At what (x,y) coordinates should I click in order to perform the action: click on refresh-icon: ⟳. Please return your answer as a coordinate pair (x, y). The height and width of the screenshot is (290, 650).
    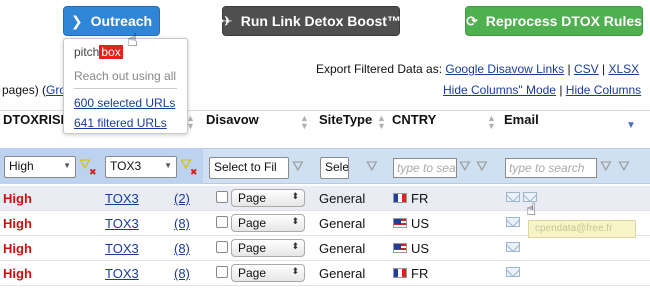
    Looking at the image, I should click on (472, 20).